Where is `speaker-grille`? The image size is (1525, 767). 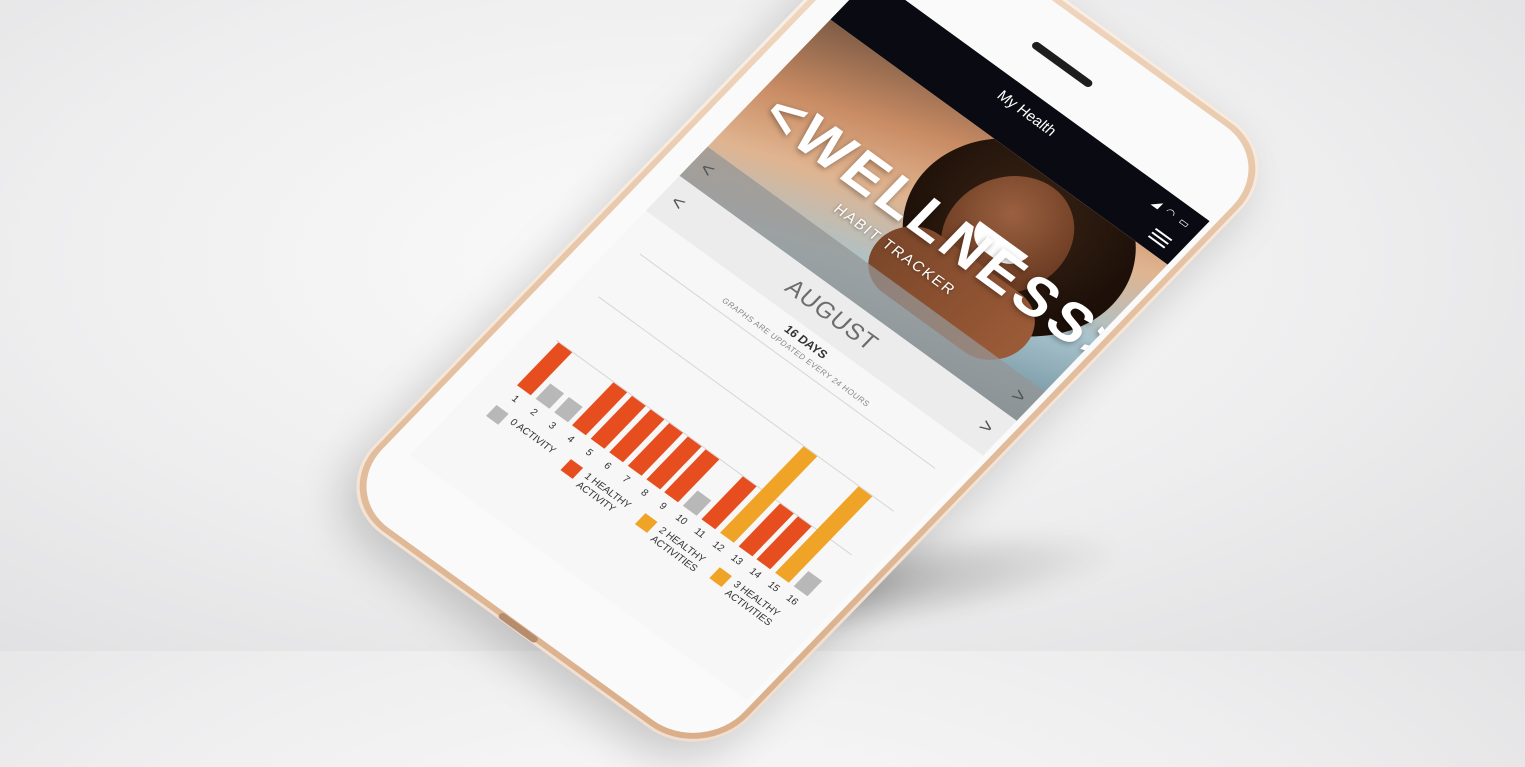
speaker-grille is located at coordinates (1061, 64).